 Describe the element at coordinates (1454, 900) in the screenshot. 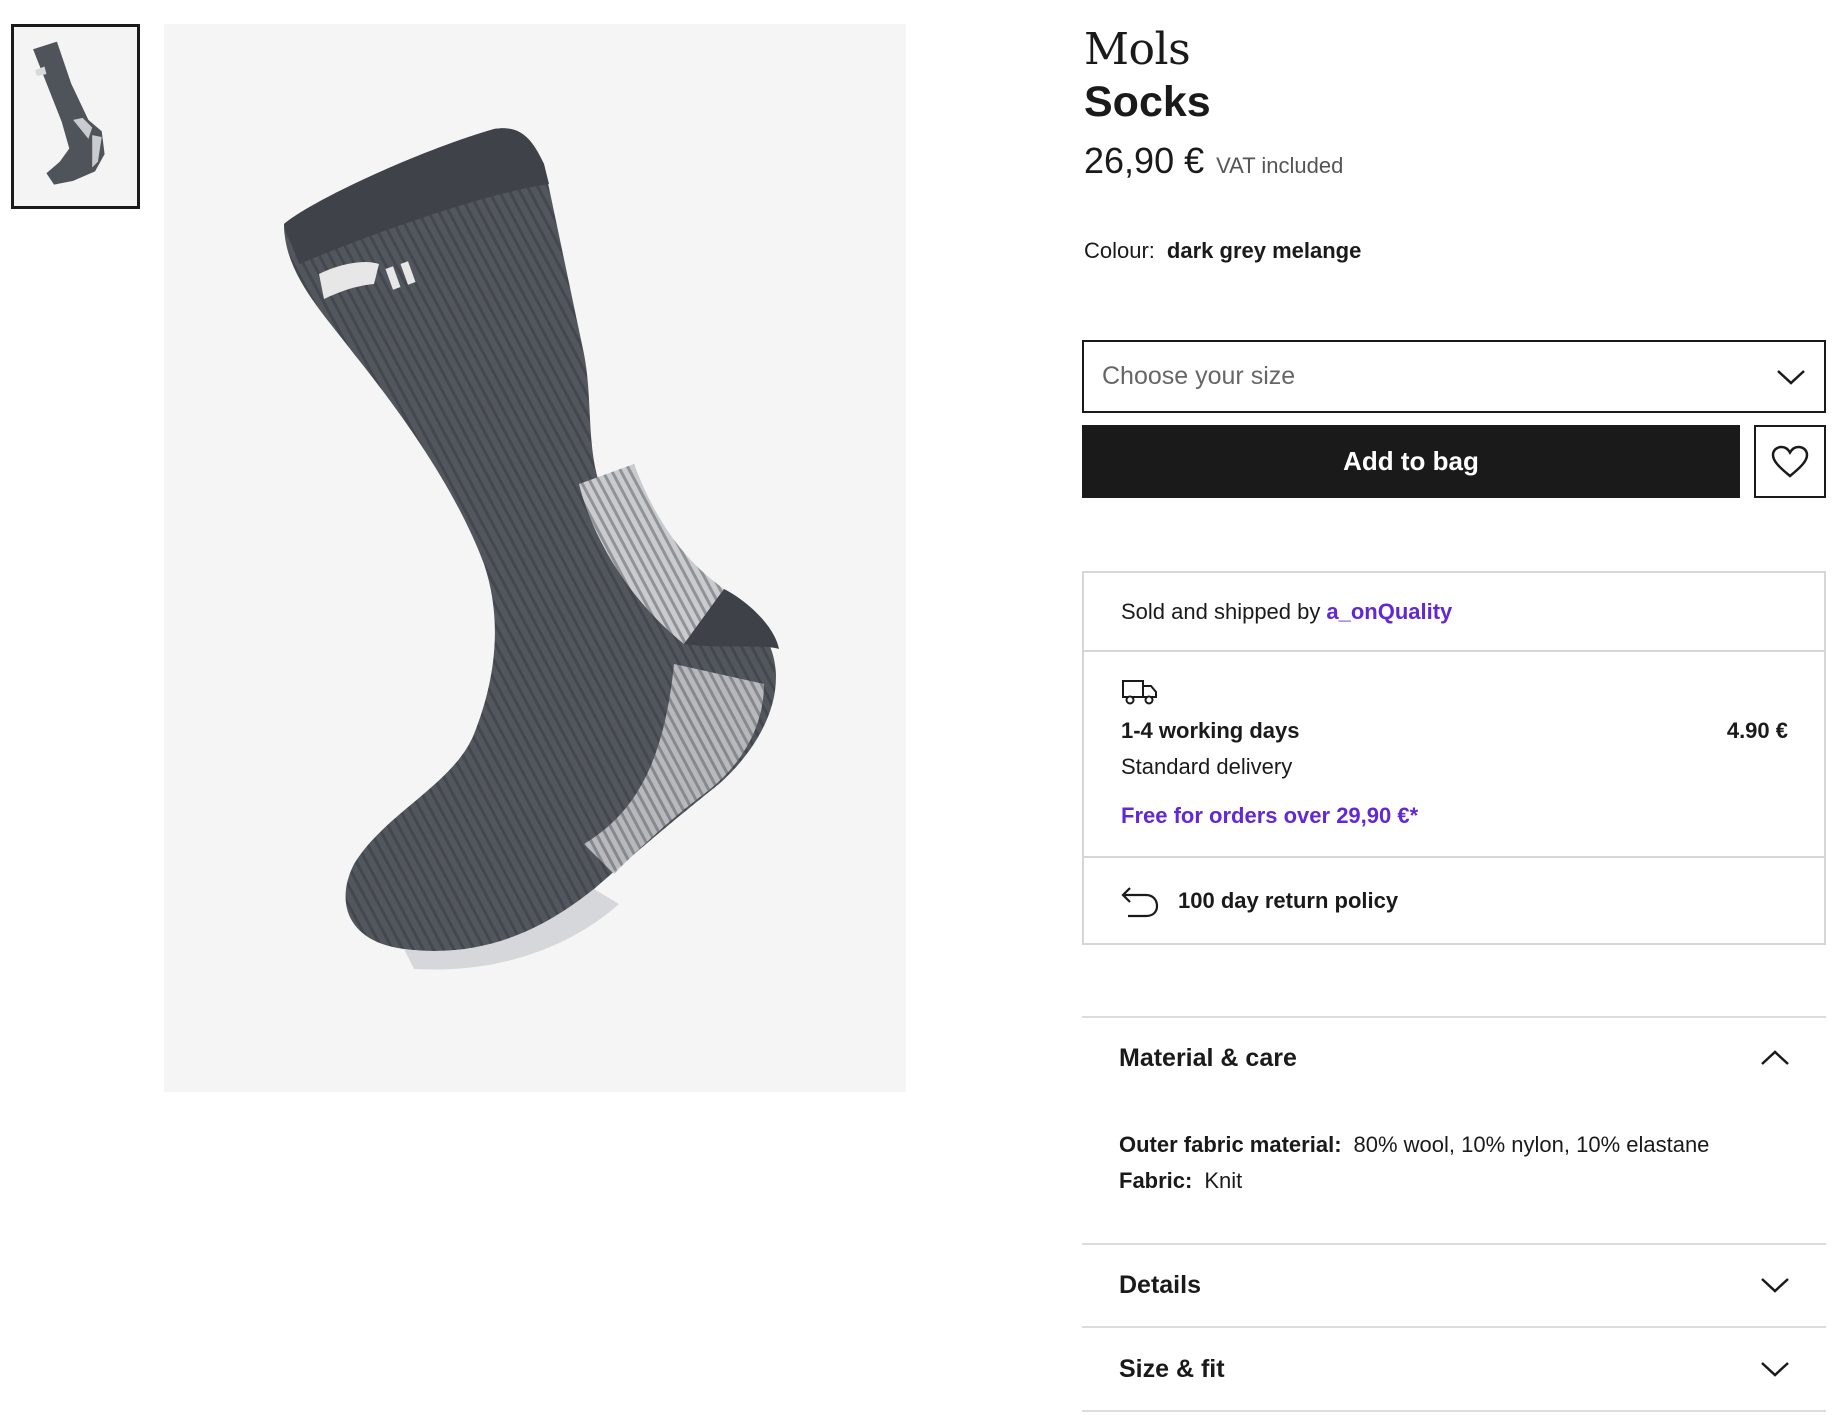

I see `return-policy-row: 100 day return policy` at that location.